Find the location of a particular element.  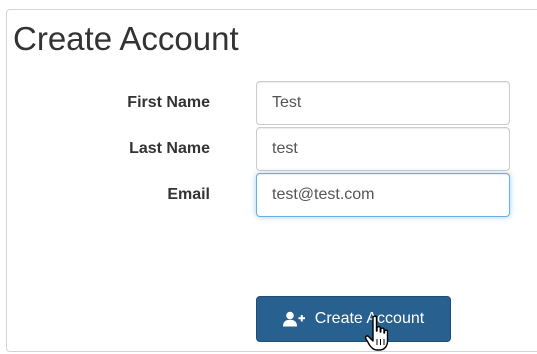

create-account-button: Create Account is located at coordinates (353, 319).